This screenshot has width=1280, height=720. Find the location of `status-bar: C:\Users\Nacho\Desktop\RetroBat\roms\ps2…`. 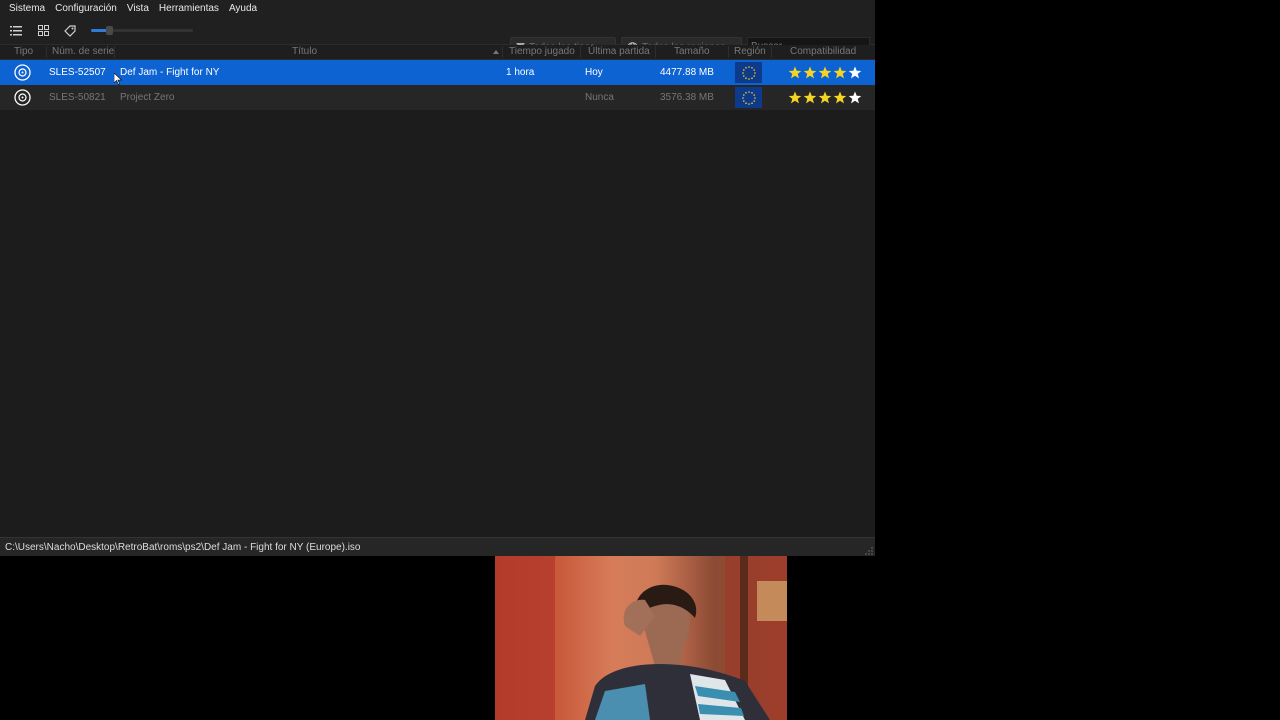

status-bar: C:\Users\Nacho\Desktop\RetroBat\roms\ps2… is located at coordinates (437, 546).